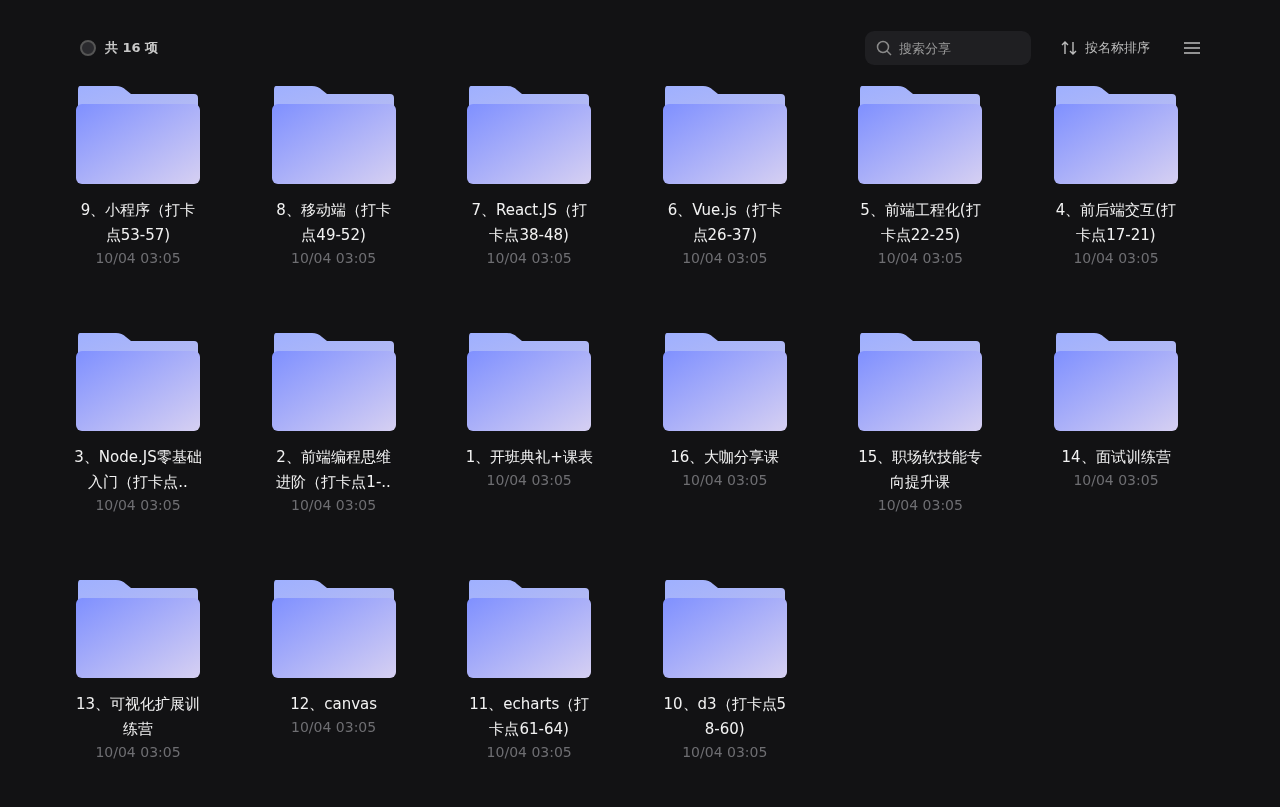  What do you see at coordinates (920, 223) in the screenshot?
I see `folder-name: 5、前端工程化(打卡点22-25)` at bounding box center [920, 223].